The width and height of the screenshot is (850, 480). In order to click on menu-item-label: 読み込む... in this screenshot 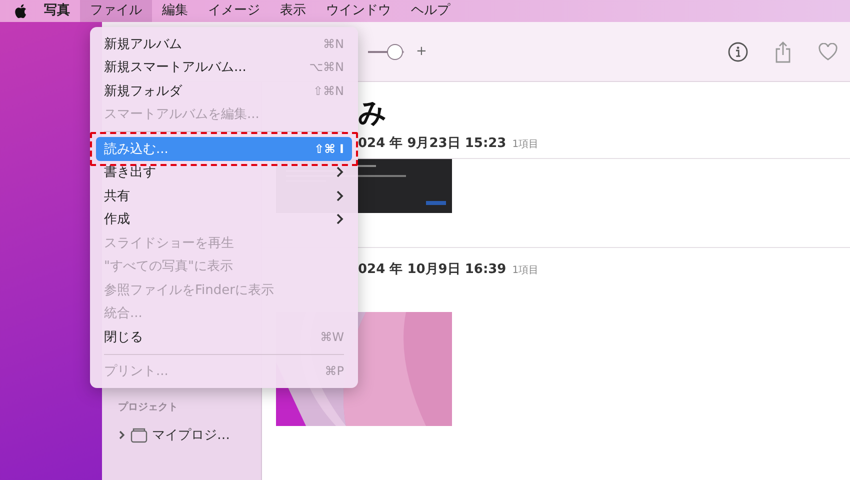, I will do `click(137, 149)`.